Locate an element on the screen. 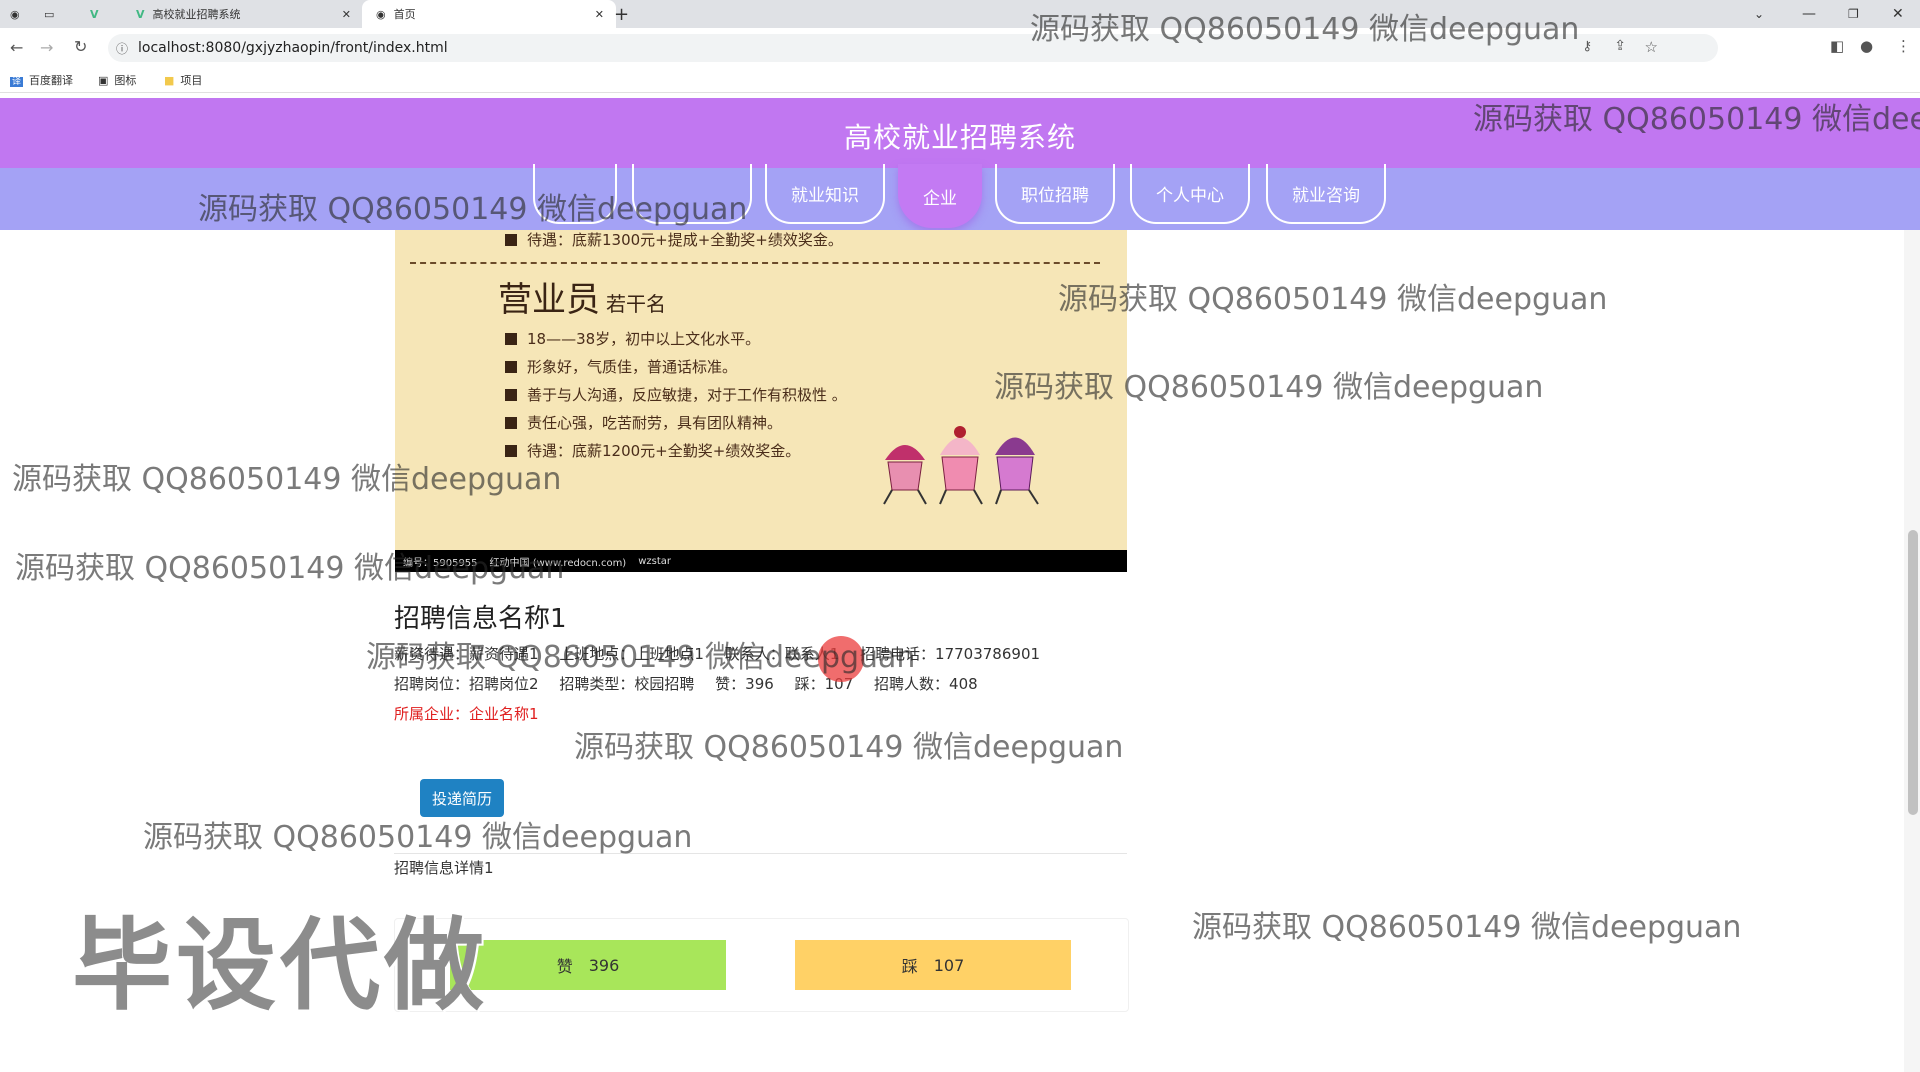 The width and height of the screenshot is (1920, 1072). company-link: 企业名称1 is located at coordinates (504, 714).